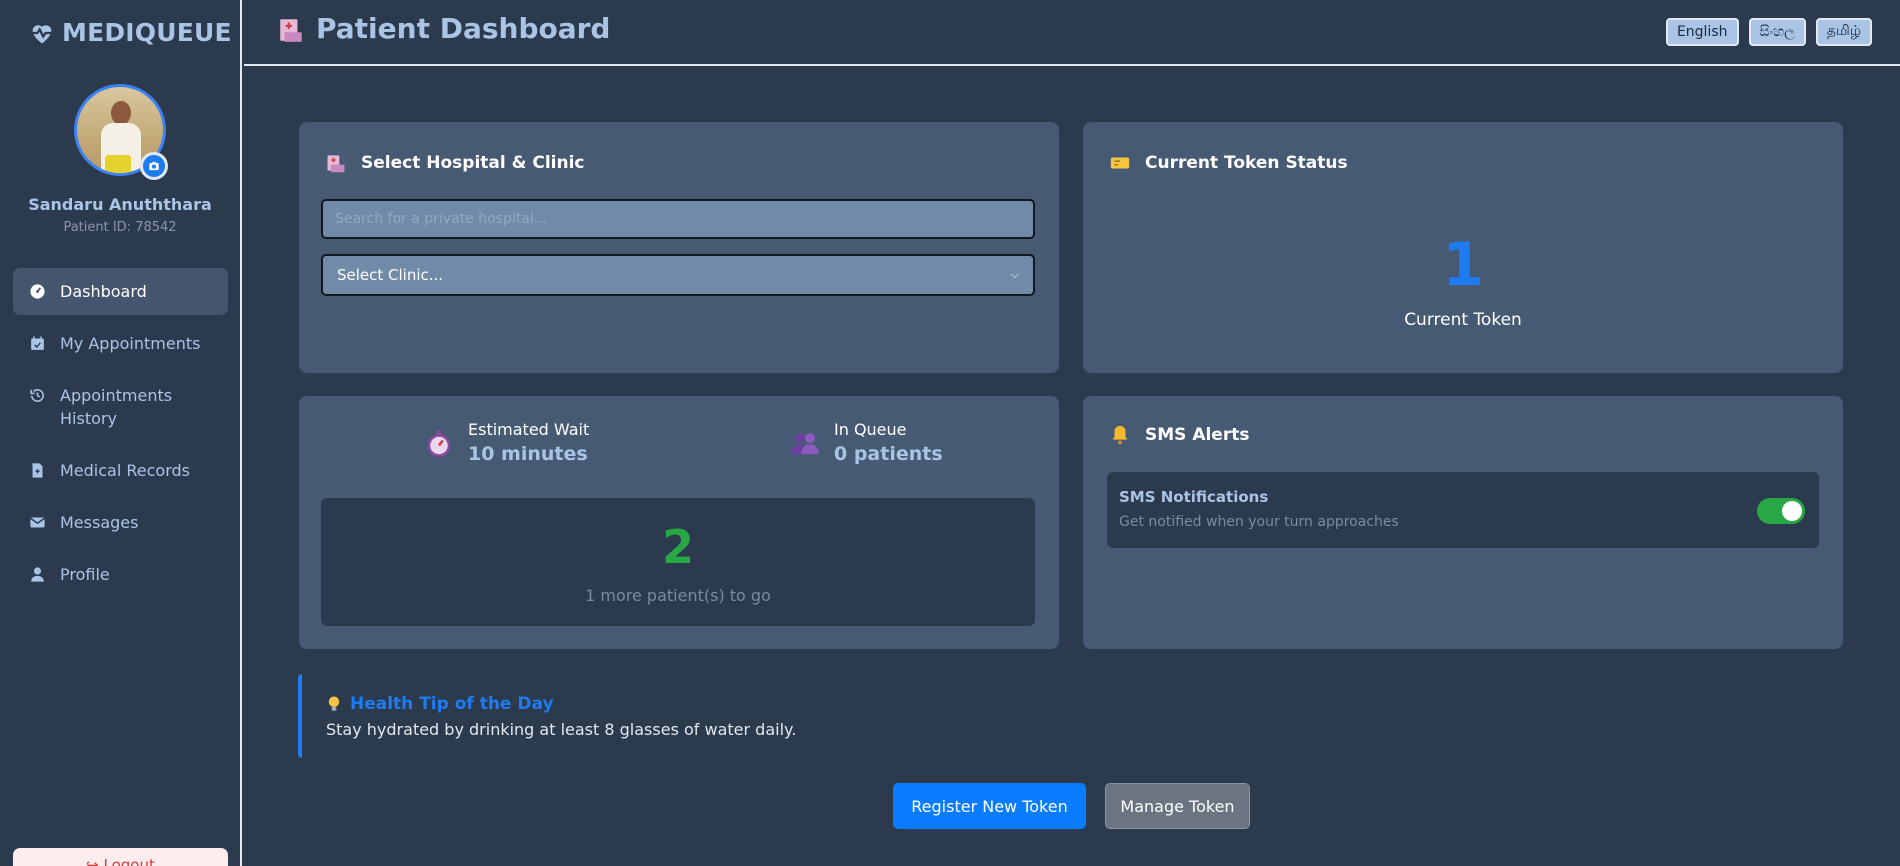 The height and width of the screenshot is (866, 1900). Describe the element at coordinates (334, 703) in the screenshot. I see `lightbulb-icon` at that location.